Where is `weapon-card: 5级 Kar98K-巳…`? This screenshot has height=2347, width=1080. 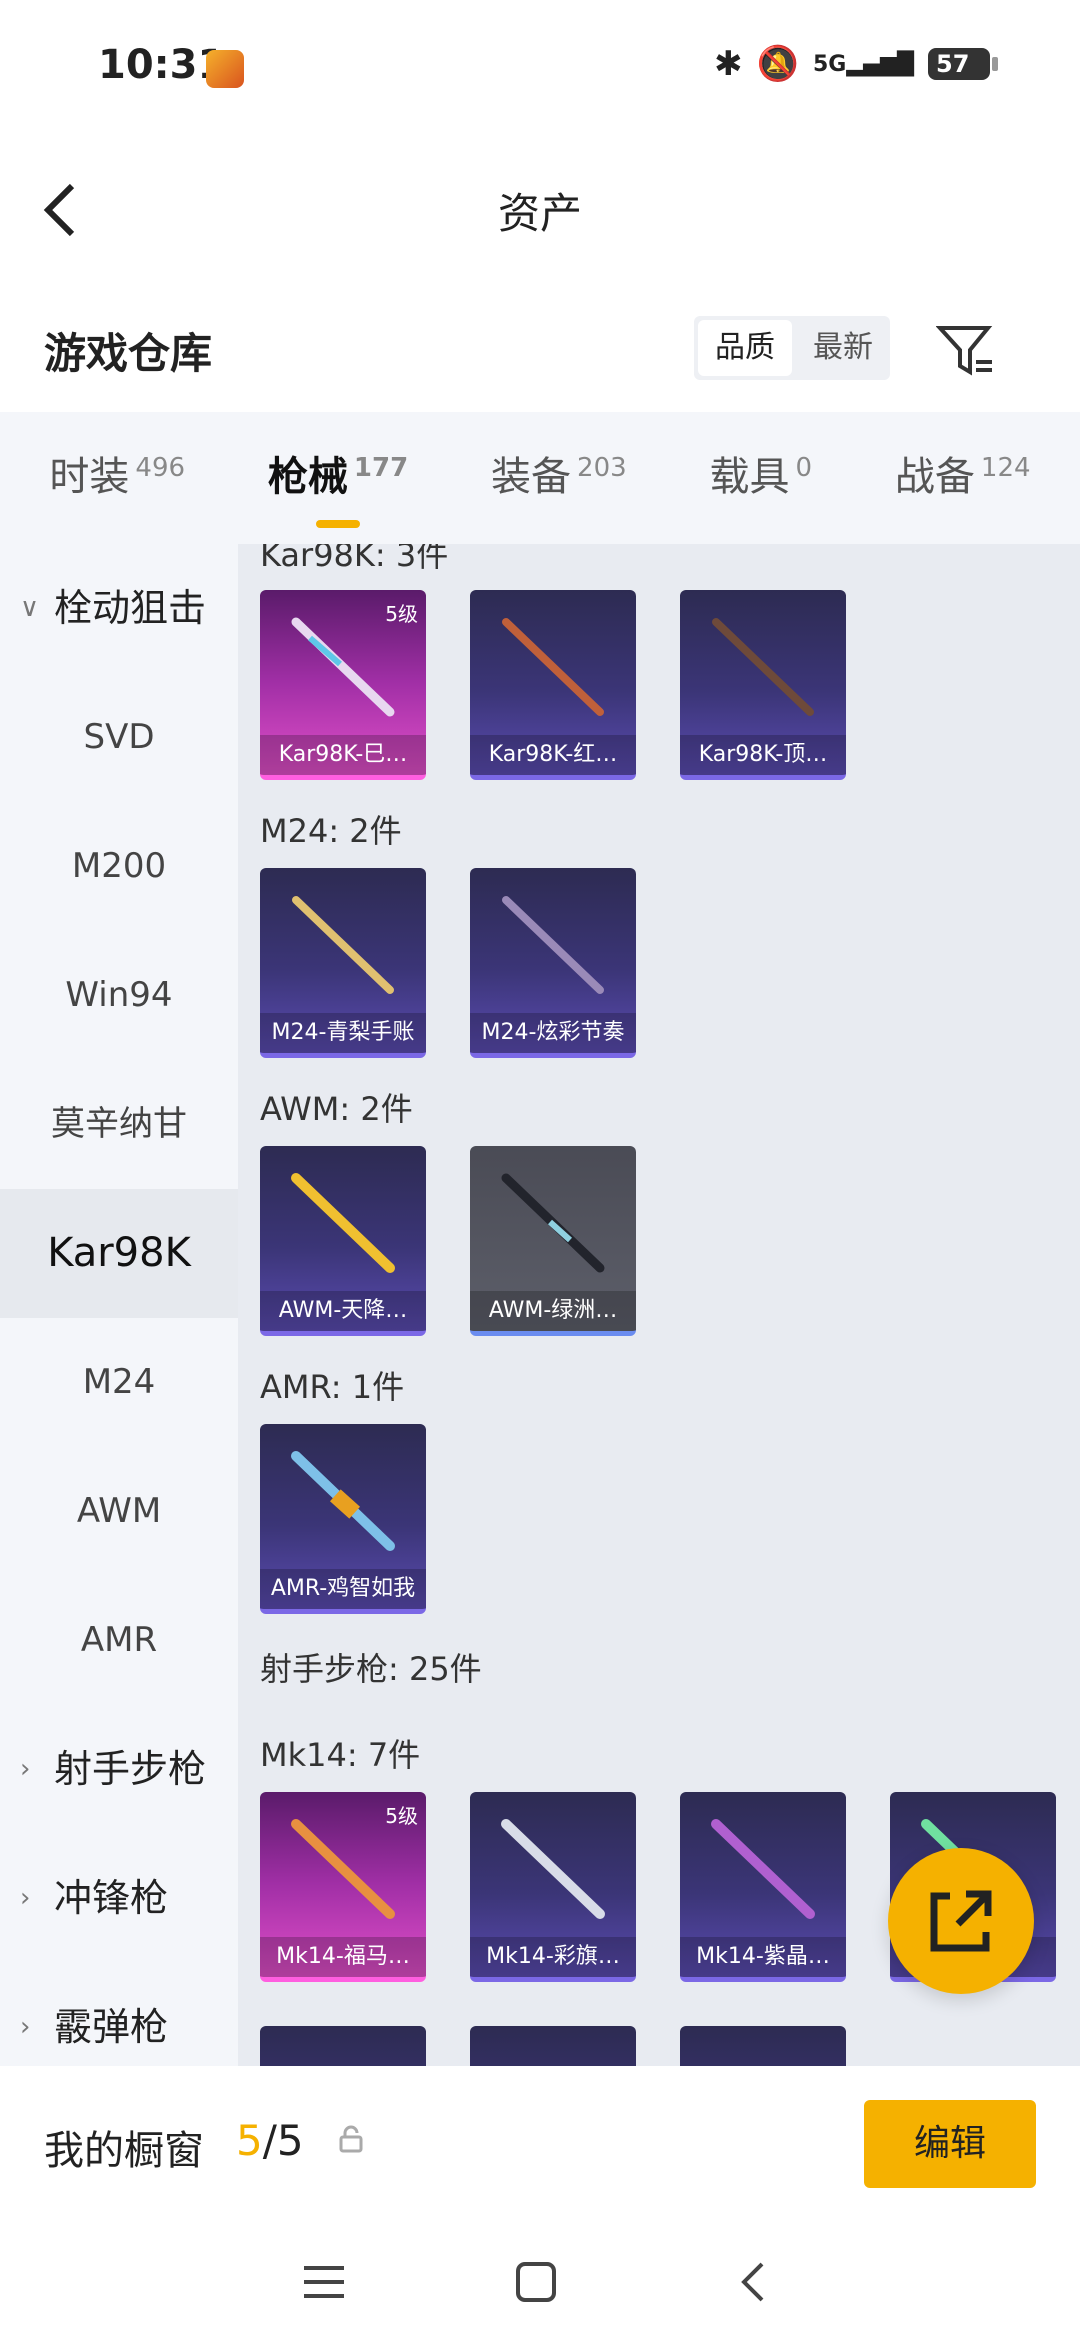 weapon-card: 5级 Kar98K-巳… is located at coordinates (343, 685).